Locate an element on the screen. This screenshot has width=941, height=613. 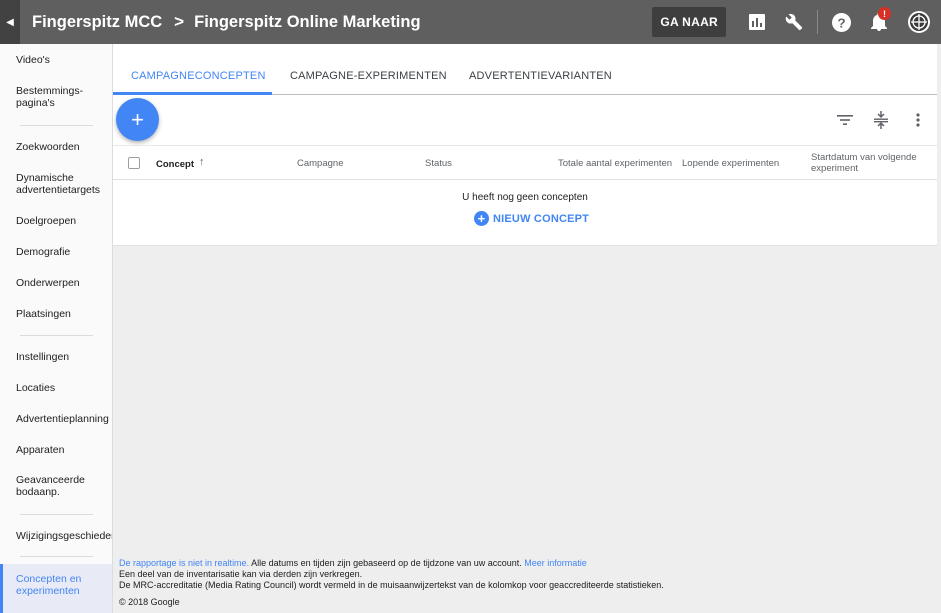
sidebar-item-devices: Apparaten is located at coordinates (40, 450).